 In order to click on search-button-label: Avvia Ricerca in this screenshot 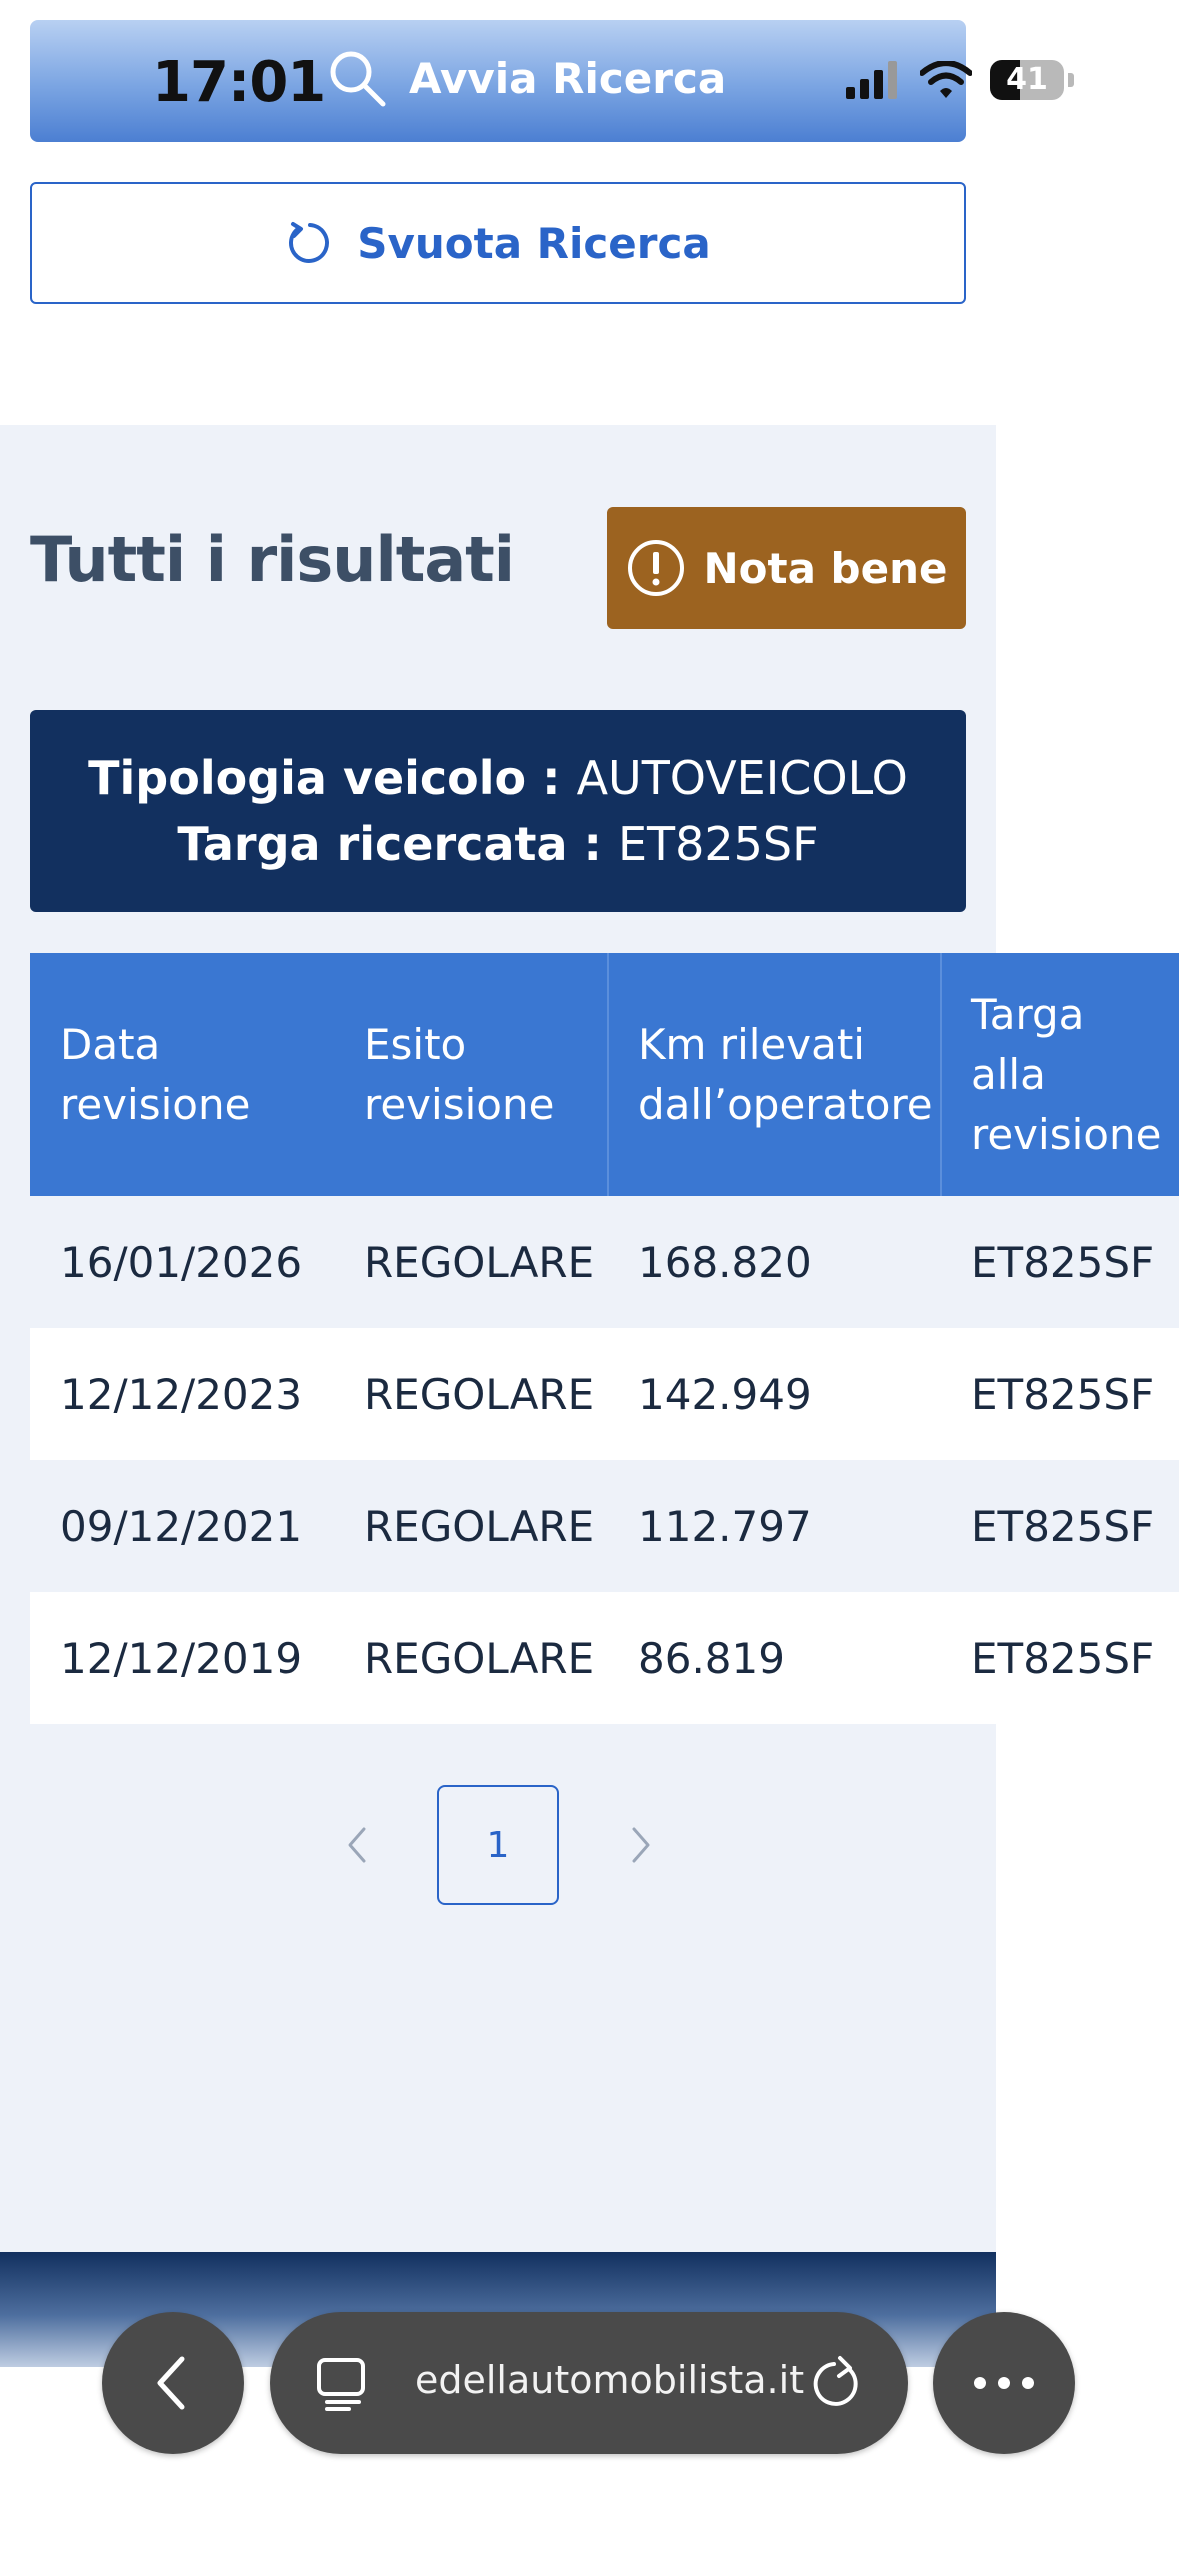, I will do `click(568, 78)`.